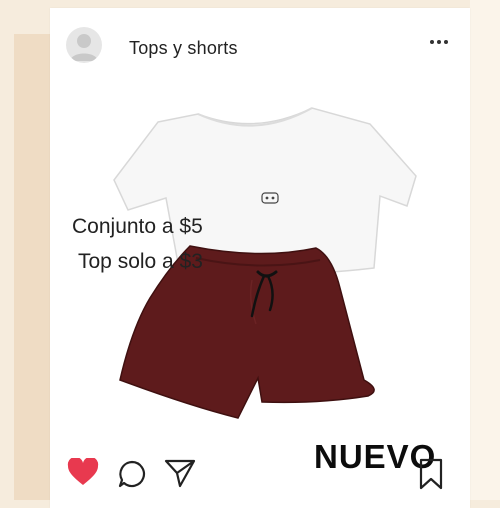  Describe the element at coordinates (83, 472) in the screenshot. I see `heart-icon` at that location.